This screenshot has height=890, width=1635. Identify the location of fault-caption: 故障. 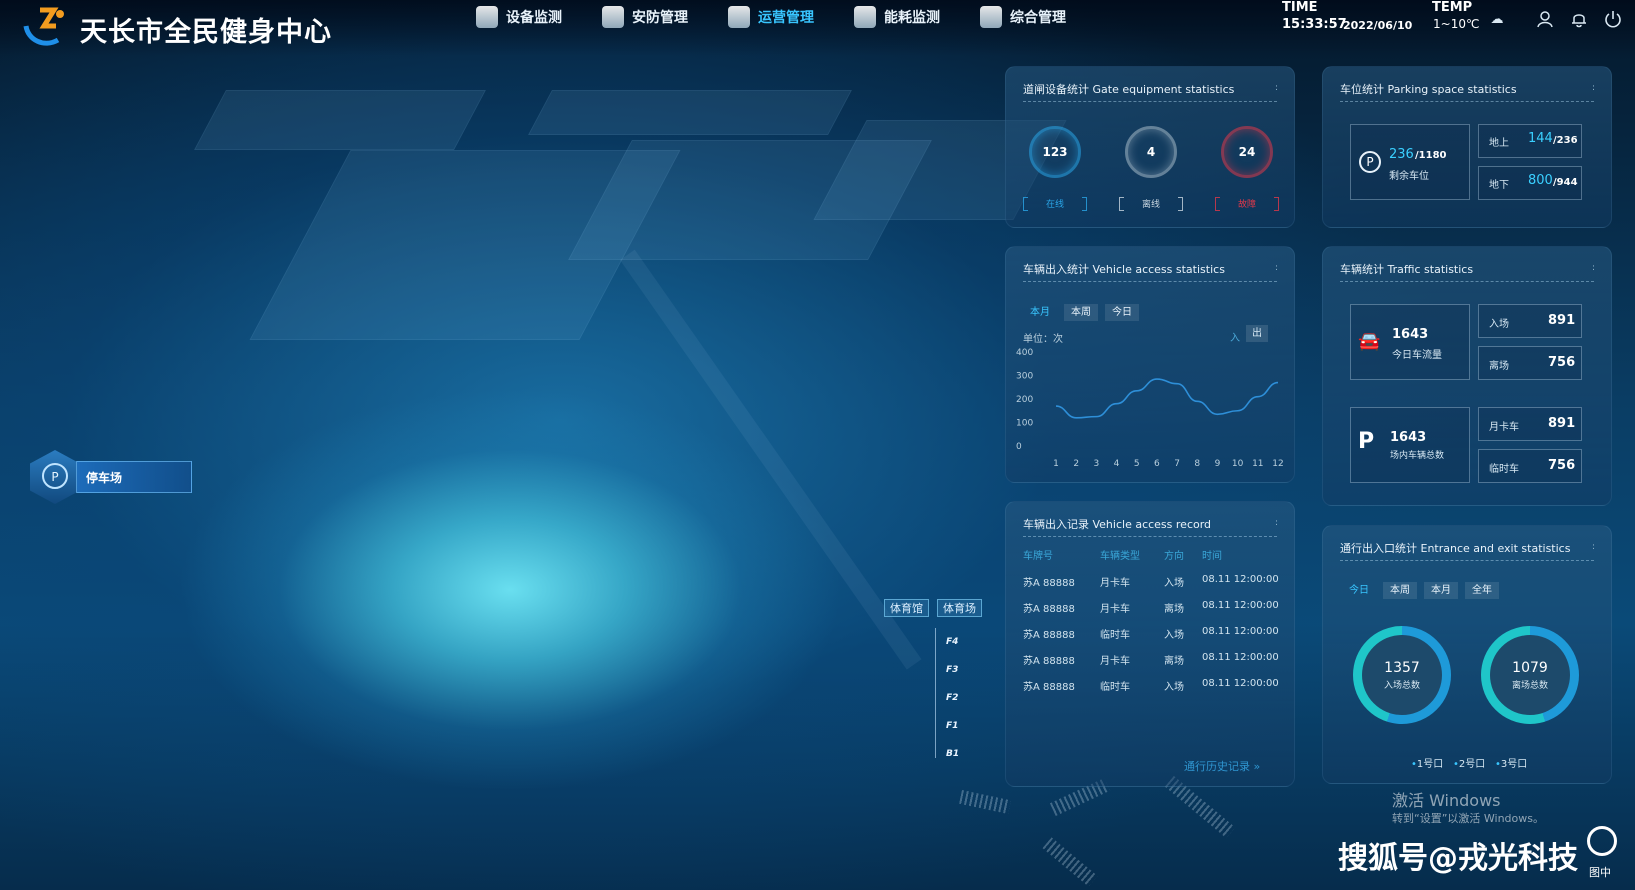
(1247, 204).